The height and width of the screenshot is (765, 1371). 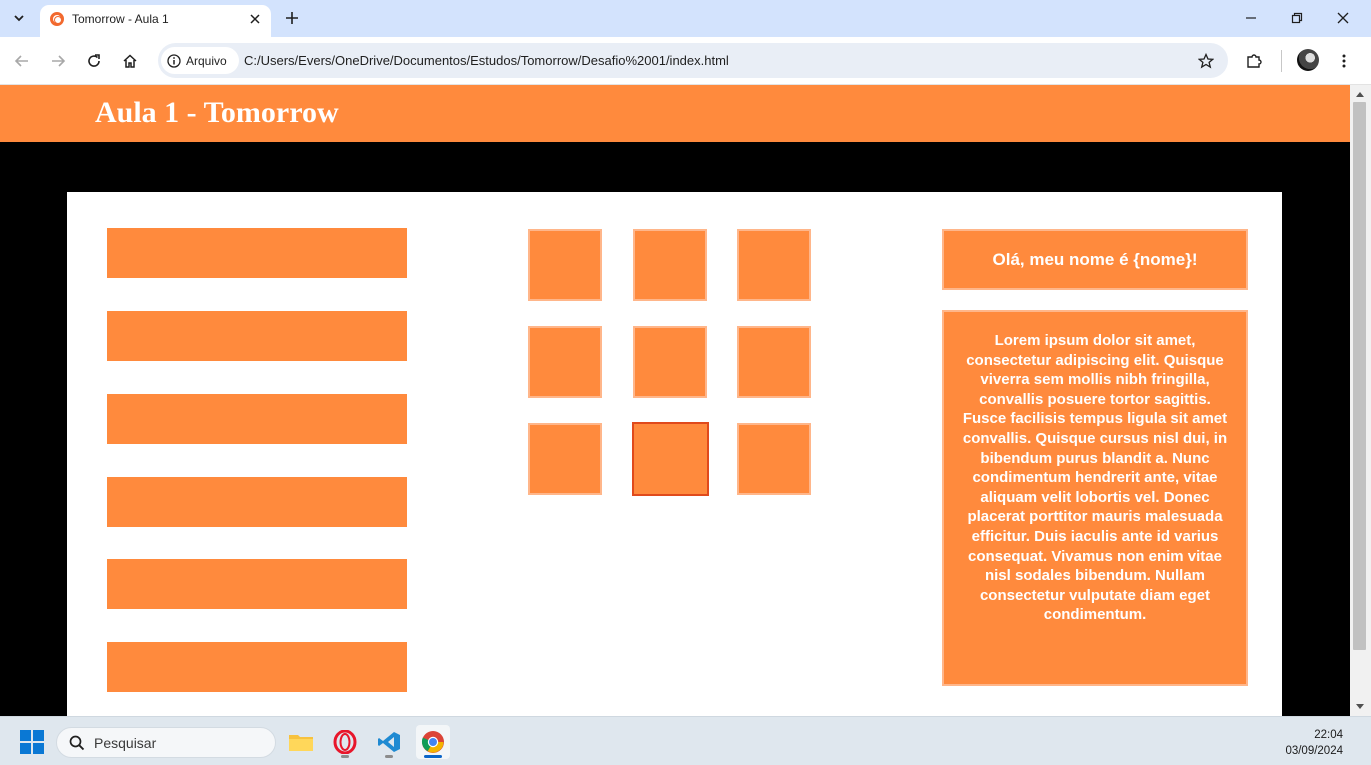 I want to click on restore-icon, so click(x=1297, y=18).